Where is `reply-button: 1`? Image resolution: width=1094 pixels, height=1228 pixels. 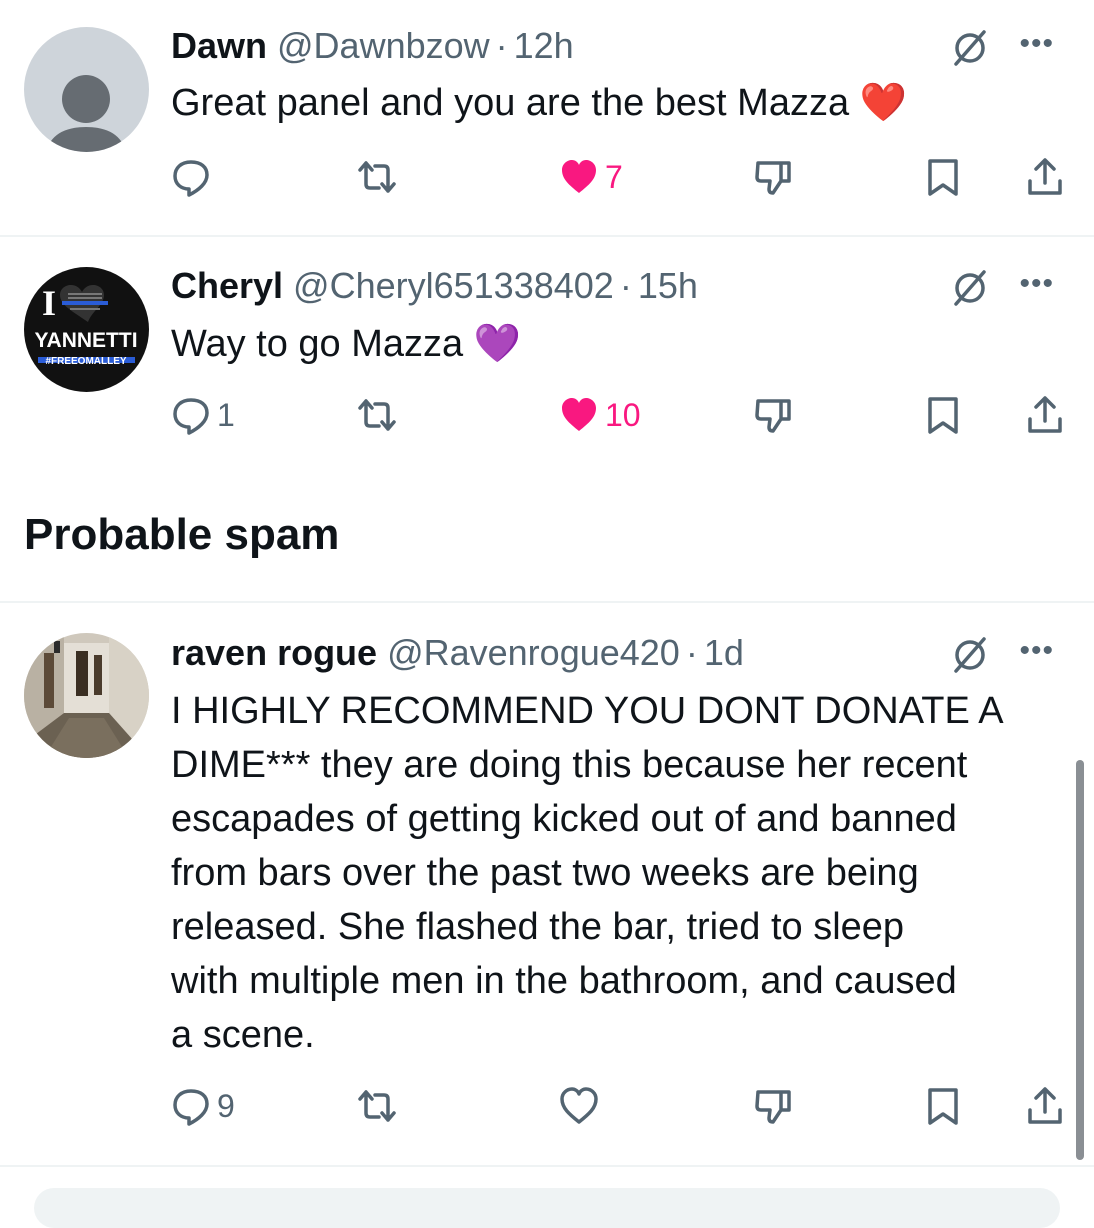
reply-button: 1 is located at coordinates (203, 415).